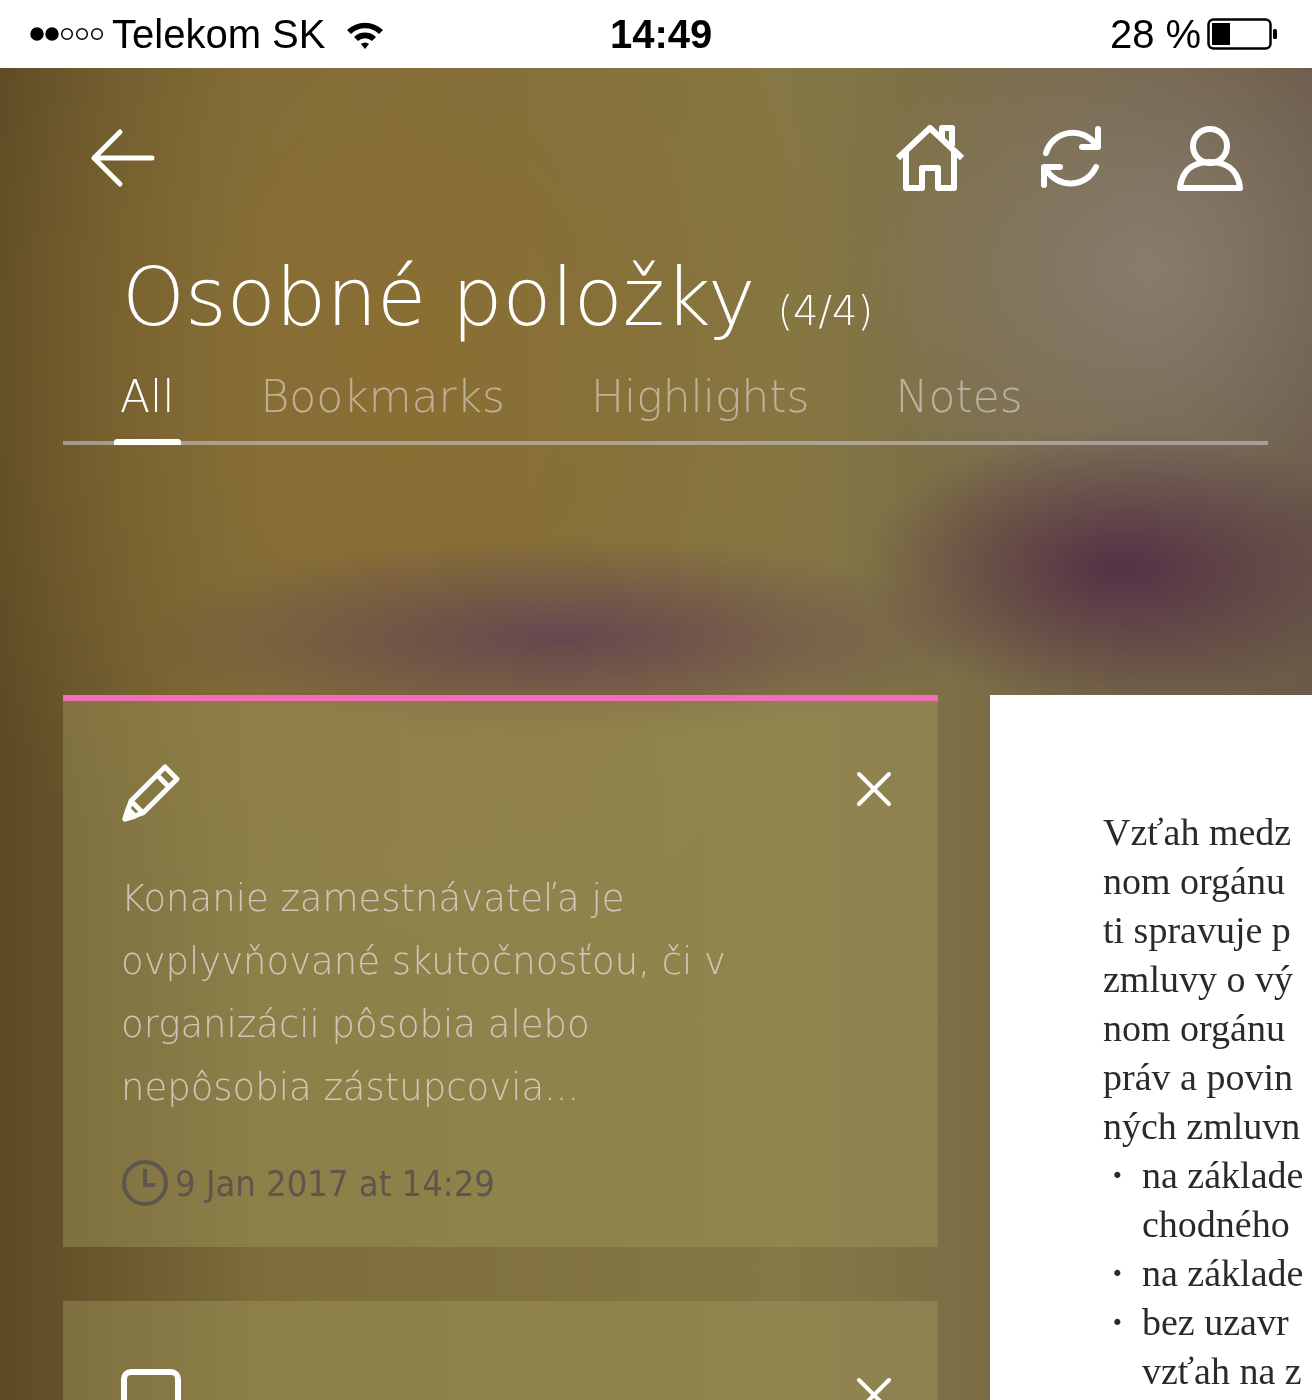  What do you see at coordinates (1202, 1127) in the screenshot?
I see `document-line: ných zmluvn` at bounding box center [1202, 1127].